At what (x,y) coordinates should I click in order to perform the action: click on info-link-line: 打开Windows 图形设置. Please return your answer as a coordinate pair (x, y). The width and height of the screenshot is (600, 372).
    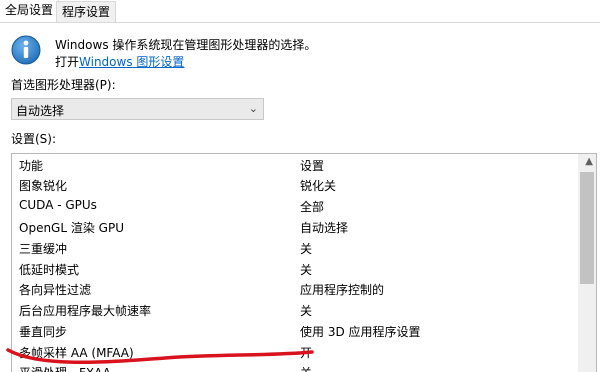
    Looking at the image, I should click on (119, 61).